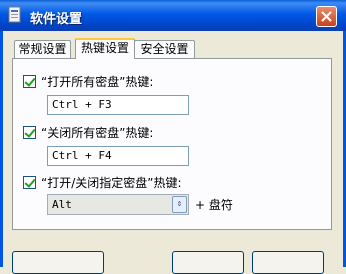 This screenshot has width=346, height=274. Describe the element at coordinates (179, 204) in the screenshot. I see `dropdown-arrow-icon: ⇕` at that location.